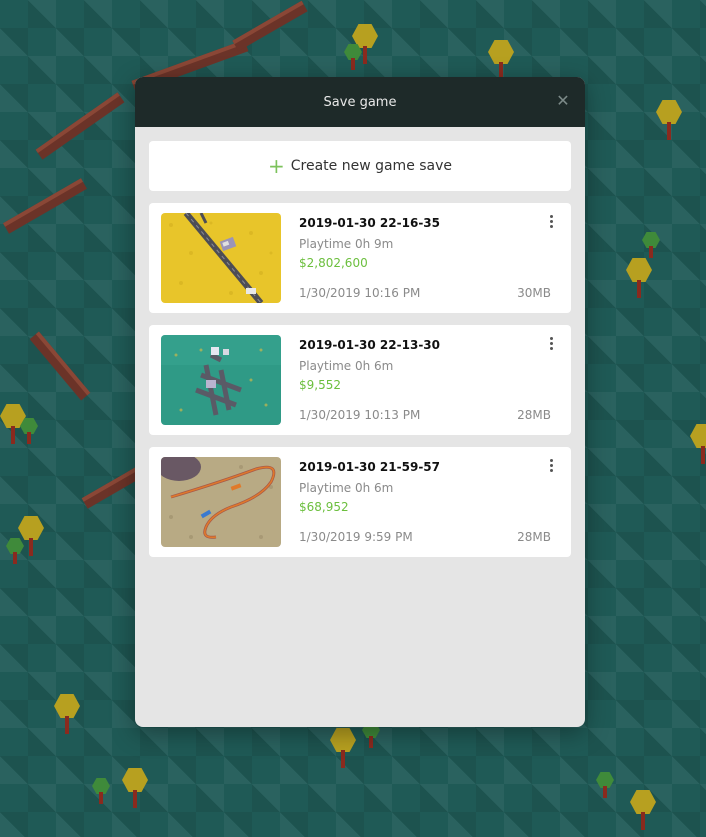 The width and height of the screenshot is (706, 837). Describe the element at coordinates (276, 166) in the screenshot. I see `plus-icon: +` at that location.